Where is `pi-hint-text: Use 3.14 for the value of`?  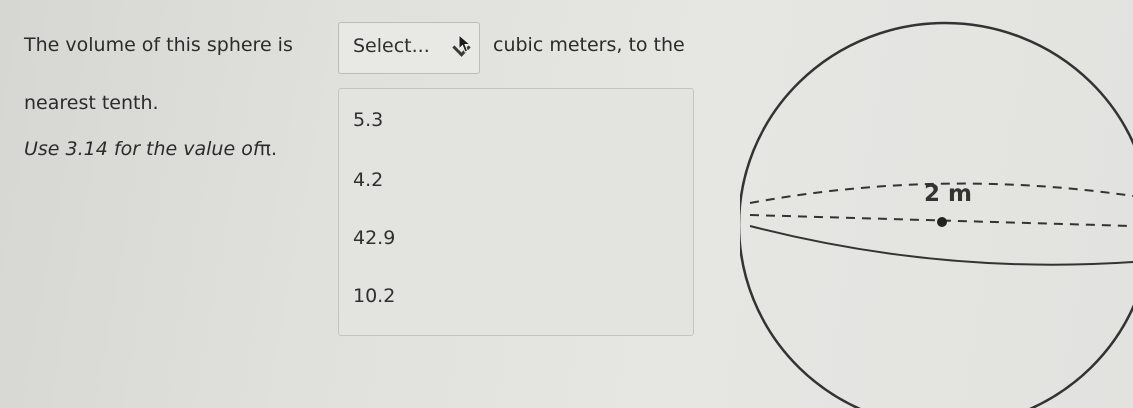 pi-hint-text: Use 3.14 for the value of is located at coordinates (142, 149).